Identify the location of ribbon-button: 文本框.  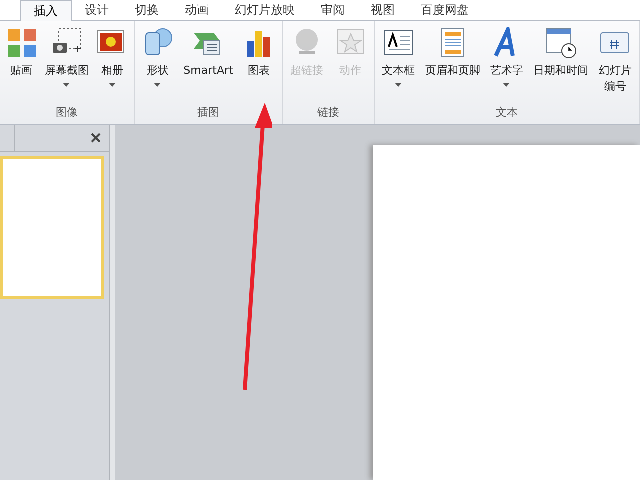
(399, 57).